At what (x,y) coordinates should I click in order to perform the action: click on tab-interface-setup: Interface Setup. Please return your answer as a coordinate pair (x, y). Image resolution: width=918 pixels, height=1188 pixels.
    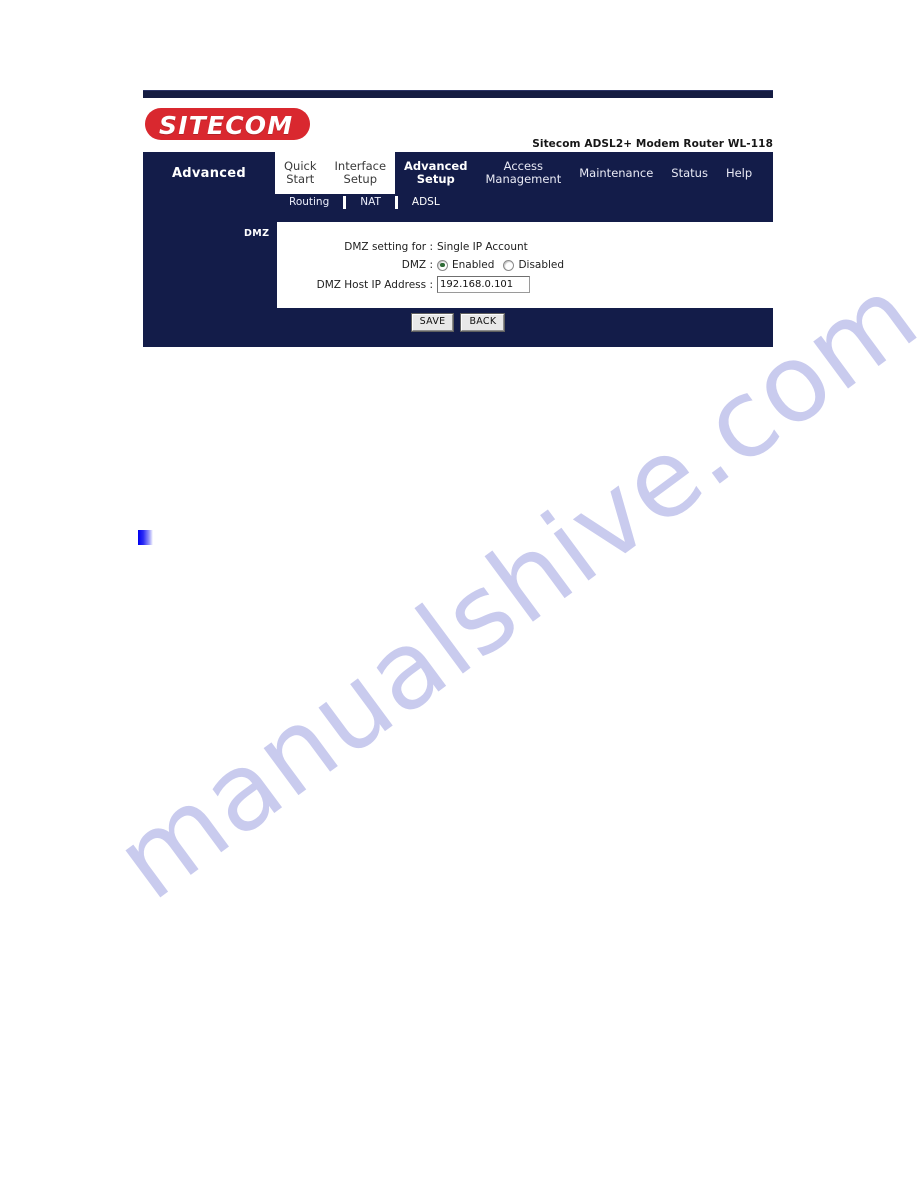
    Looking at the image, I should click on (360, 173).